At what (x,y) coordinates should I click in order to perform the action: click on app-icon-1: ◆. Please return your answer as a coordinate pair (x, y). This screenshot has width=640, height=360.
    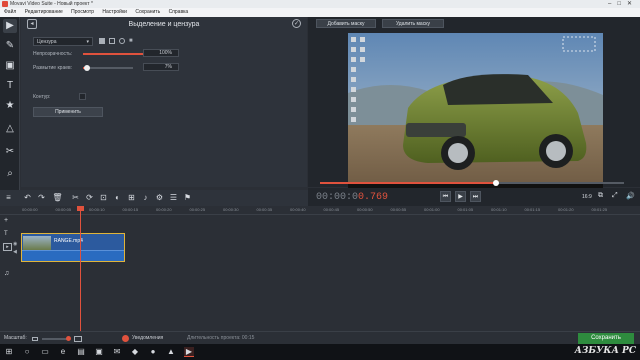
    Looking at the image, I should click on (135, 352).